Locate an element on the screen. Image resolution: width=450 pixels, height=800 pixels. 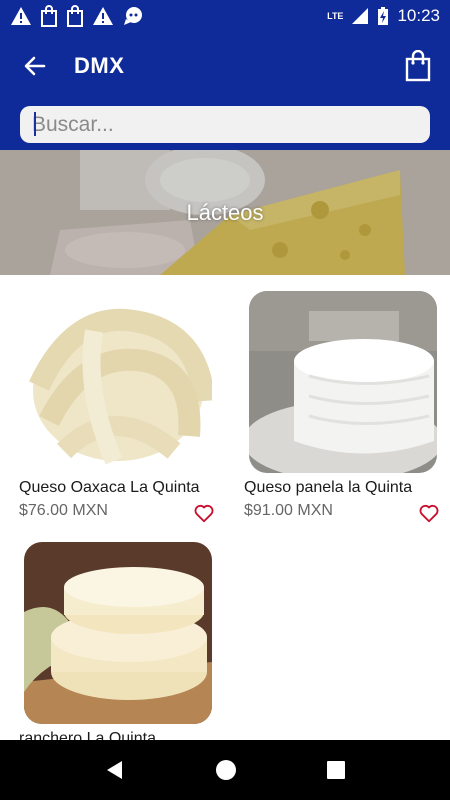
product-price: $76.00 MXN is located at coordinates (63, 510).